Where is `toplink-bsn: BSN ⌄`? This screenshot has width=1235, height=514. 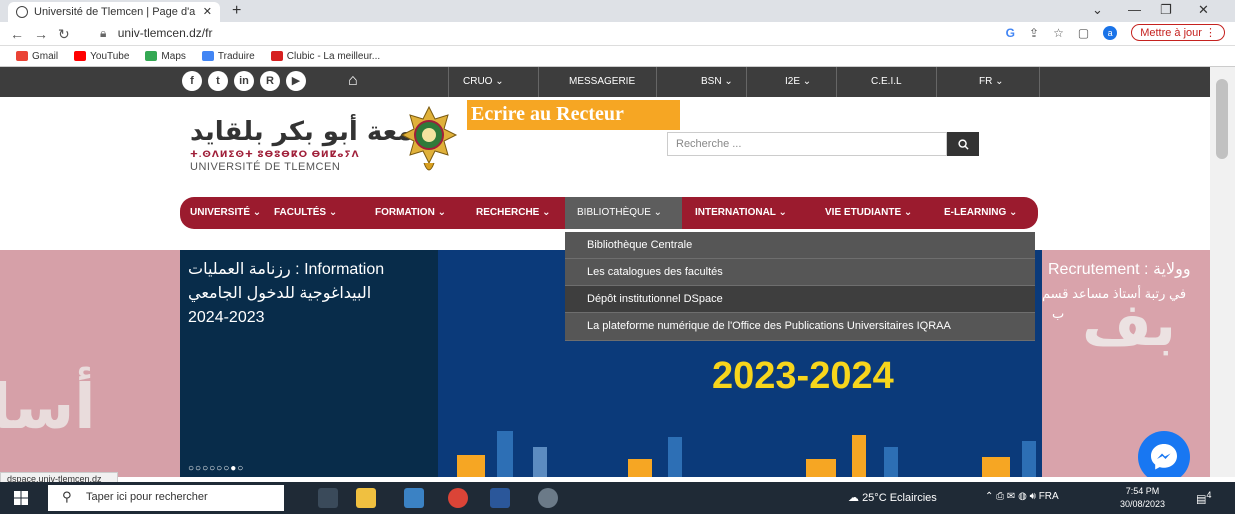
toplink-bsn: BSN ⌄ is located at coordinates (701, 82).